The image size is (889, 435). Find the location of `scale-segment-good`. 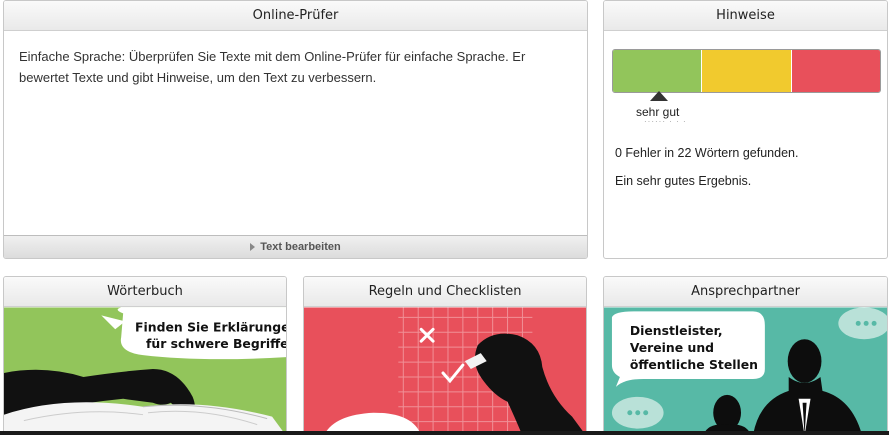

scale-segment-good is located at coordinates (657, 71).